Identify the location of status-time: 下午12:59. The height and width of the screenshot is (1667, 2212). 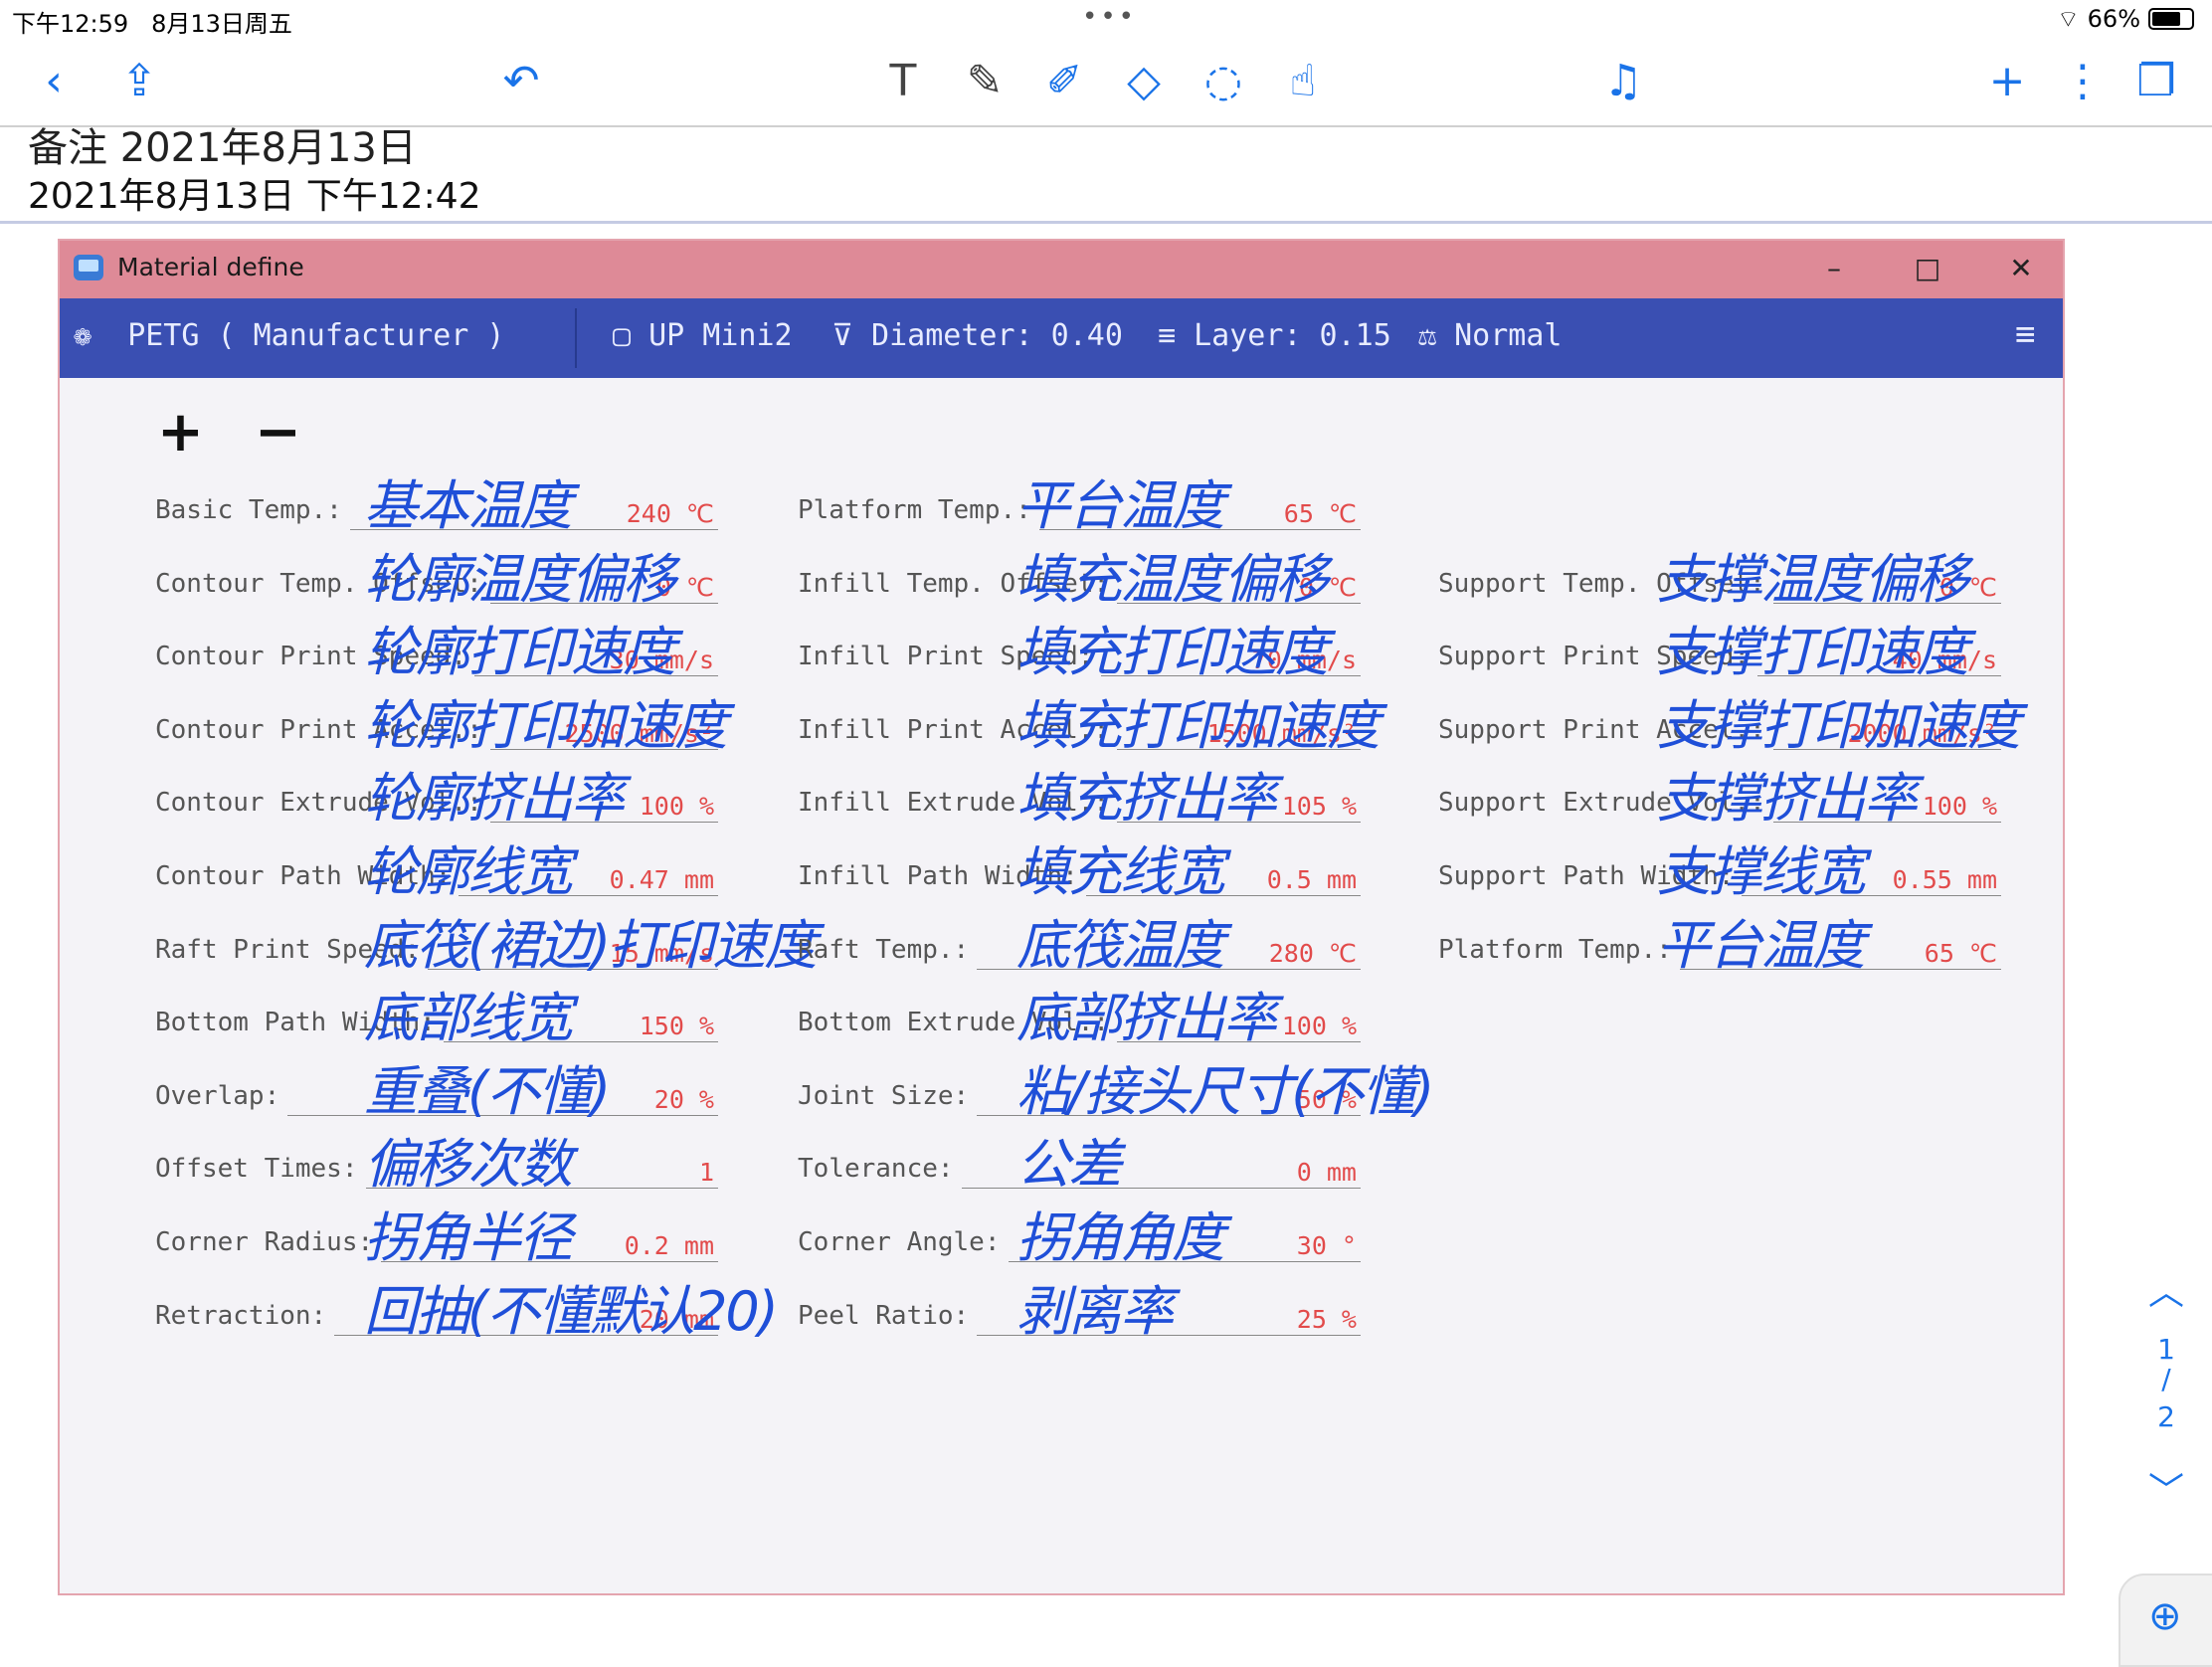
(70, 24).